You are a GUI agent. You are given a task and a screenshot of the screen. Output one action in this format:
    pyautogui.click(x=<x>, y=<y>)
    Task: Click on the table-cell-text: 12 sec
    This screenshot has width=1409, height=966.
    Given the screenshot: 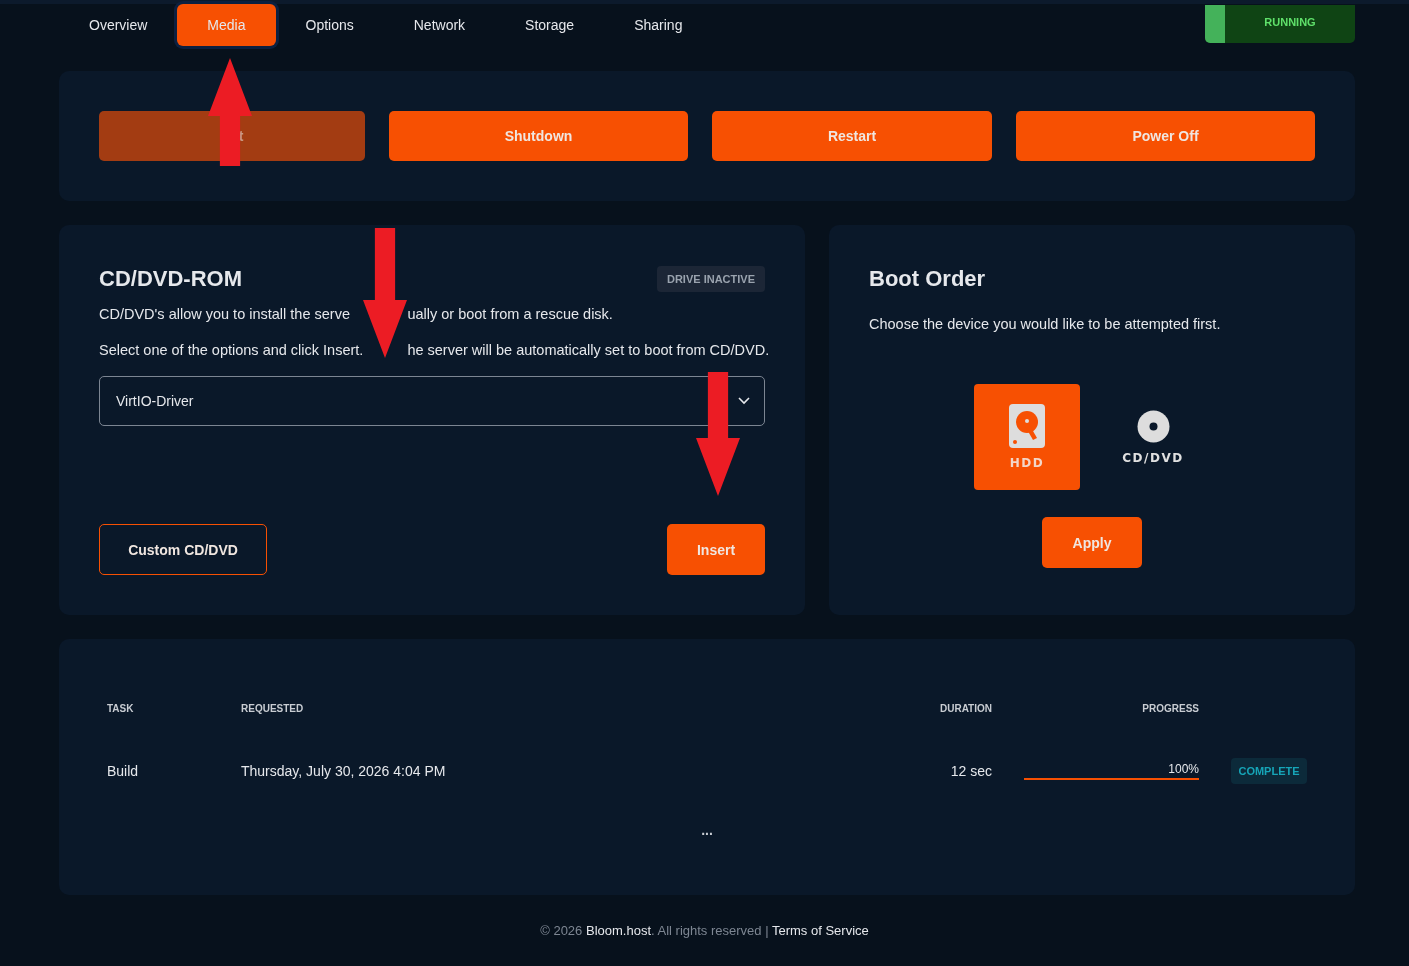 What is the action you would take?
    pyautogui.click(x=970, y=771)
    